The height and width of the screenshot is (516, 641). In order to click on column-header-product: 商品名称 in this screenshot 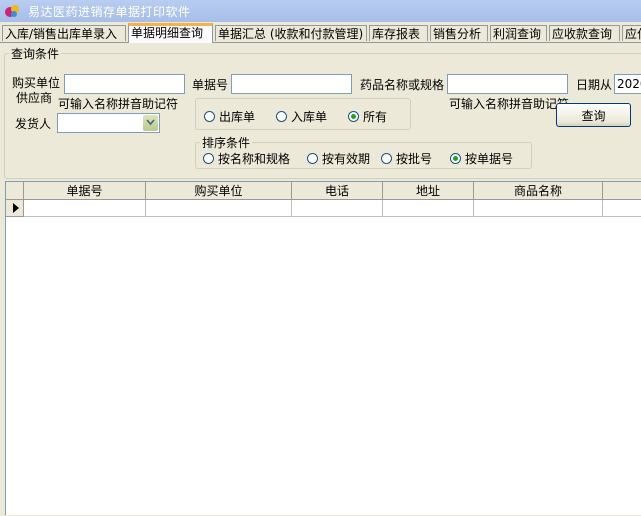, I will do `click(538, 191)`.